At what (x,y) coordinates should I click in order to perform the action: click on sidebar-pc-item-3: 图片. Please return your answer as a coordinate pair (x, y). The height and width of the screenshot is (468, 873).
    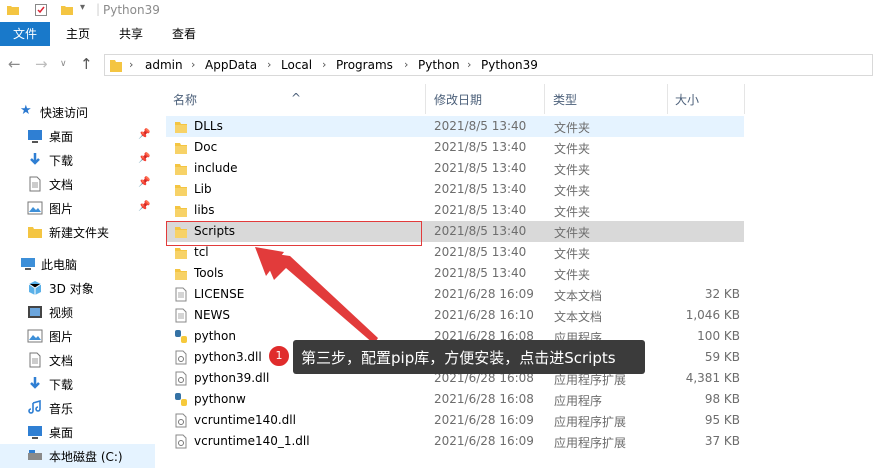
    Looking at the image, I should click on (77, 336).